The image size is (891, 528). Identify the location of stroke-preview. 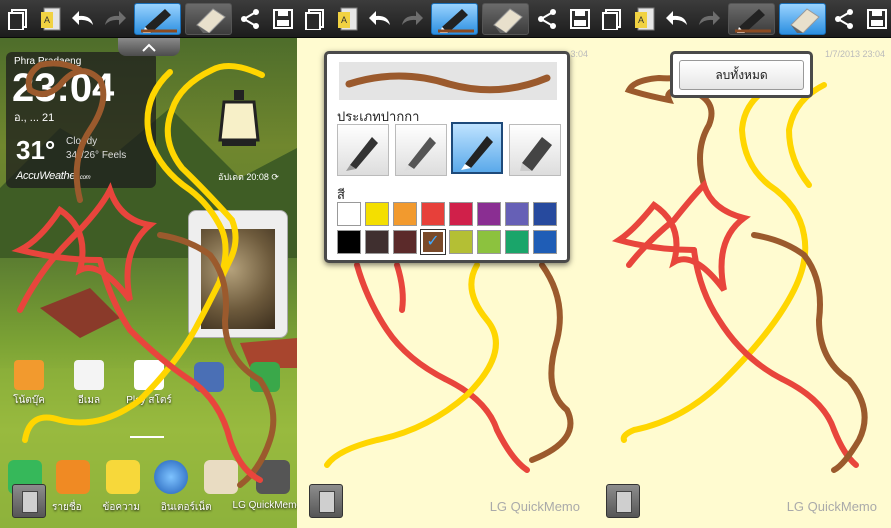
(448, 81).